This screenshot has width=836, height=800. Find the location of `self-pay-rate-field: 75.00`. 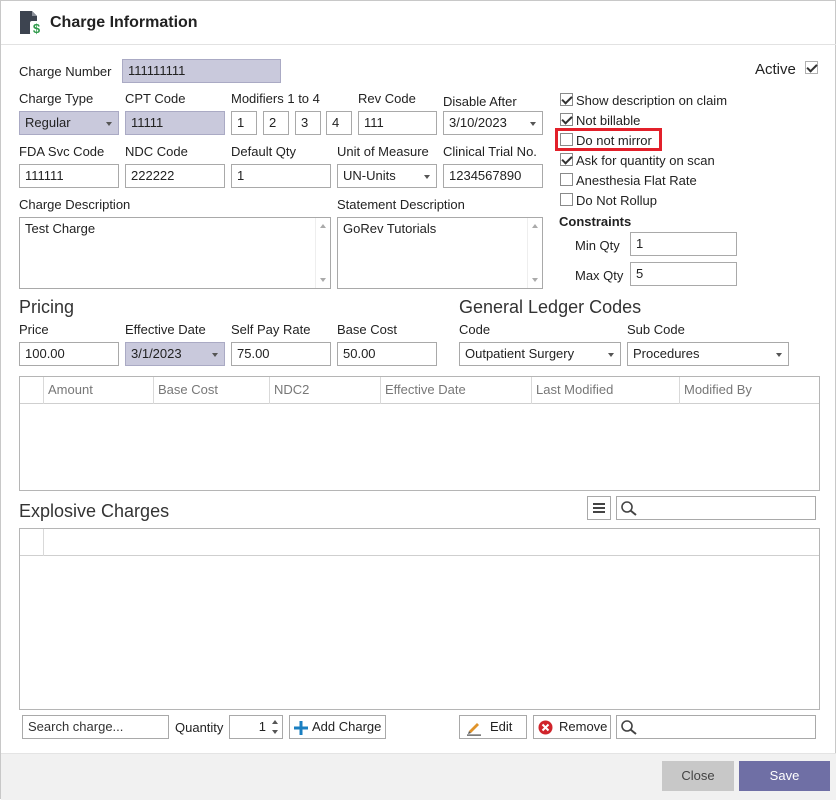

self-pay-rate-field: 75.00 is located at coordinates (281, 354).